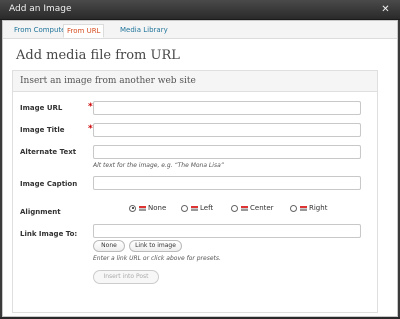 This screenshot has height=319, width=400. Describe the element at coordinates (207, 208) in the screenshot. I see `align-left-label: Left` at that location.